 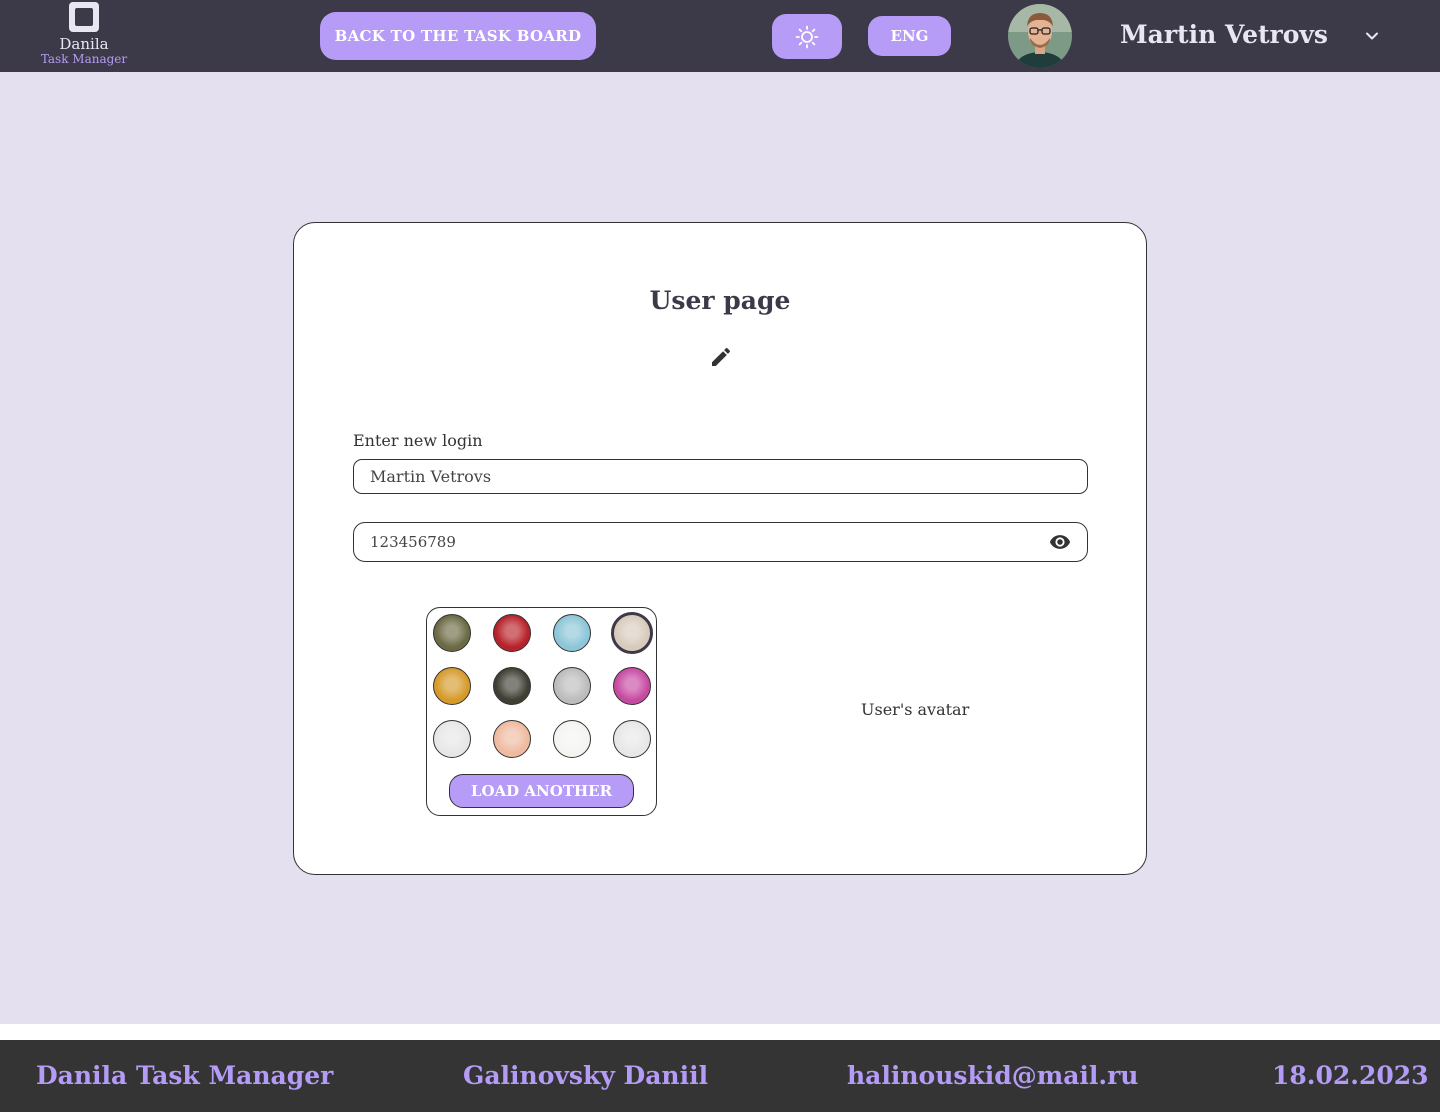 What do you see at coordinates (721, 357) in the screenshot?
I see `pencil-icon` at bounding box center [721, 357].